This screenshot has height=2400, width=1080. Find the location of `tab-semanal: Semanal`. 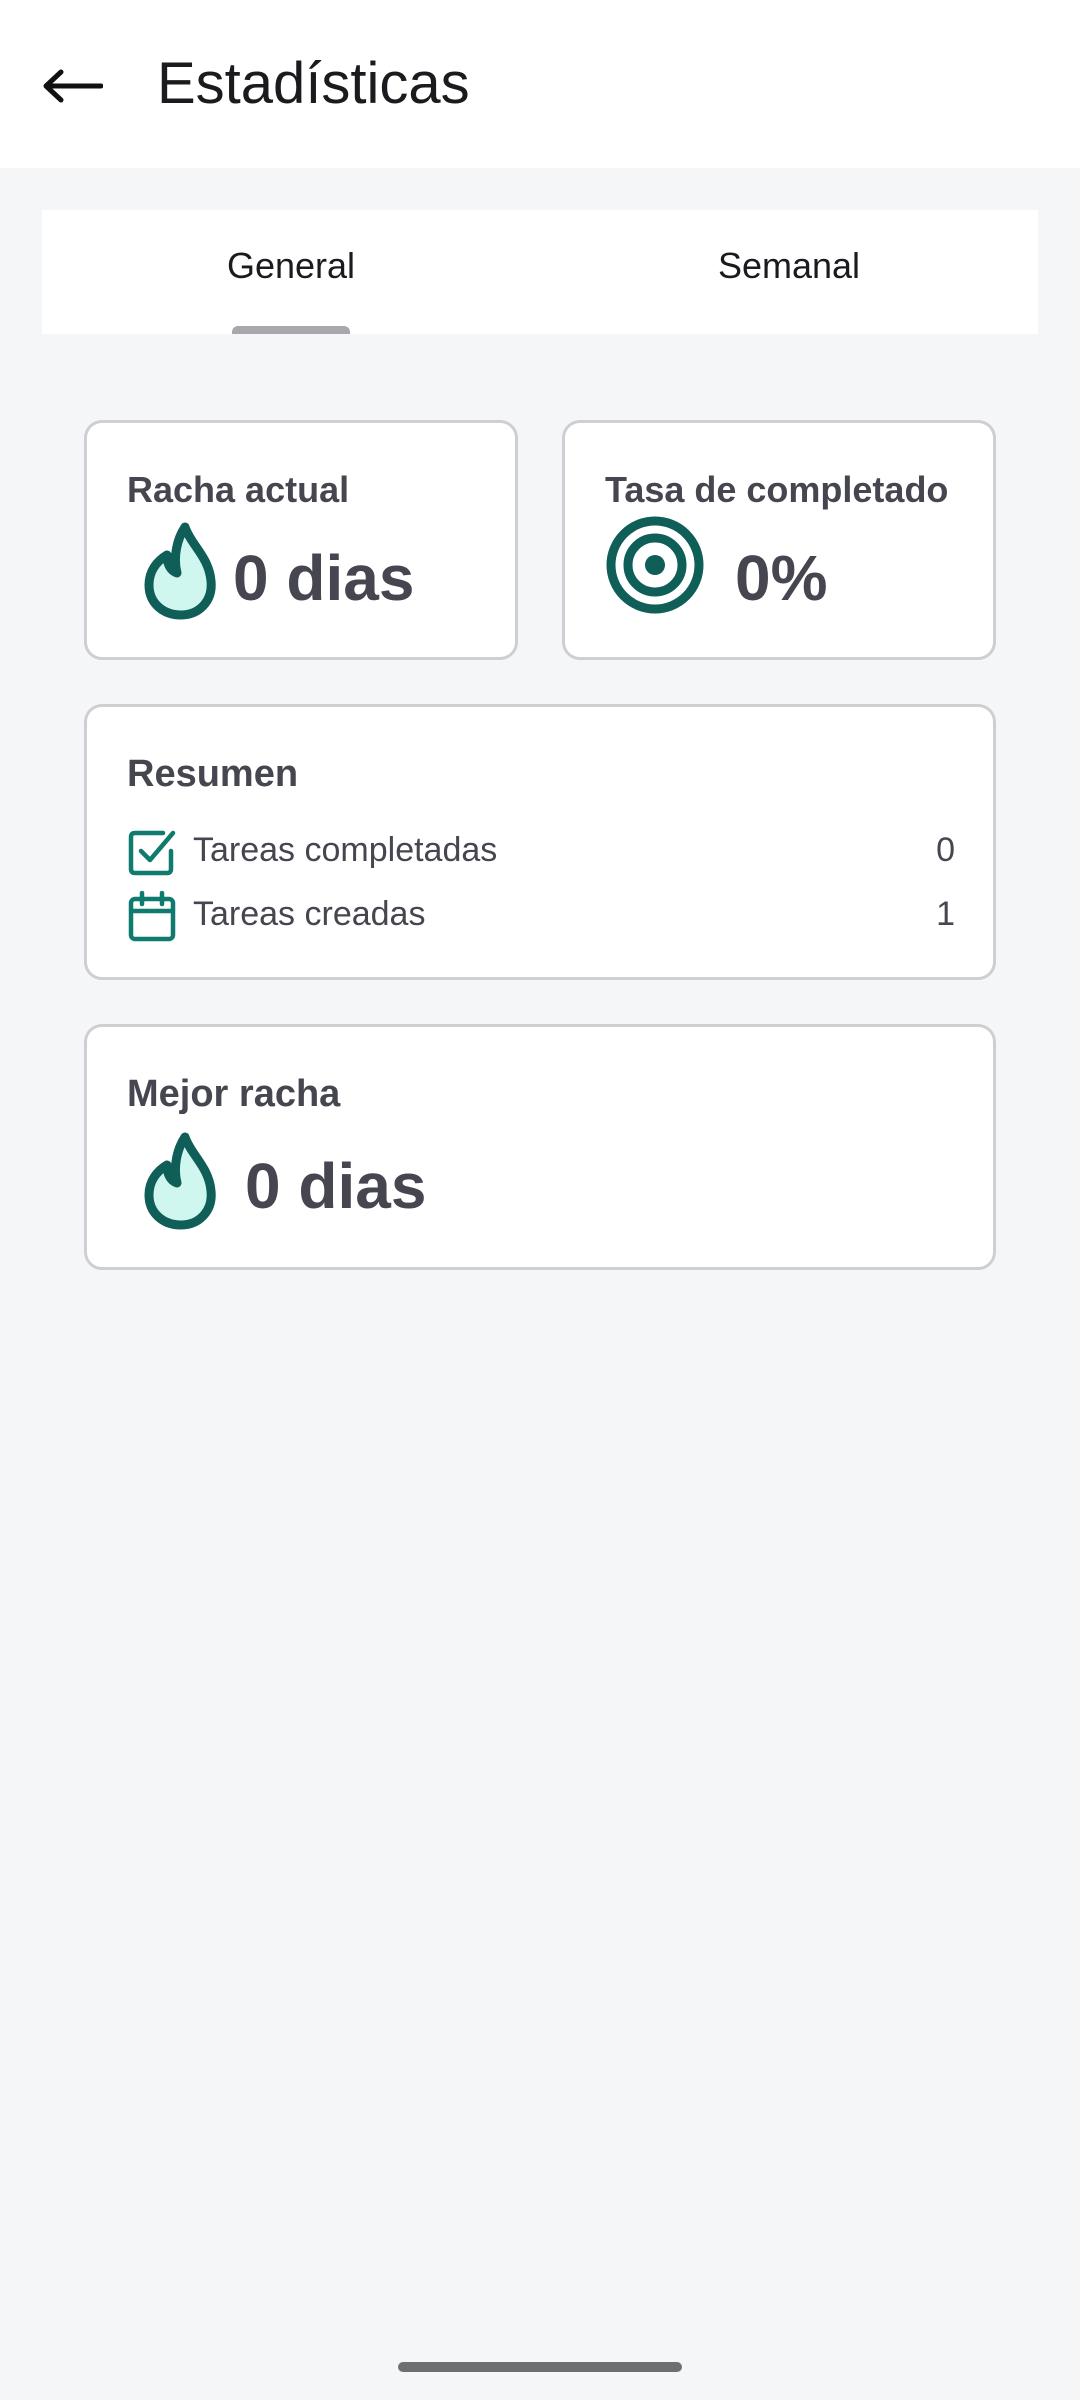

tab-semanal: Semanal is located at coordinates (789, 272).